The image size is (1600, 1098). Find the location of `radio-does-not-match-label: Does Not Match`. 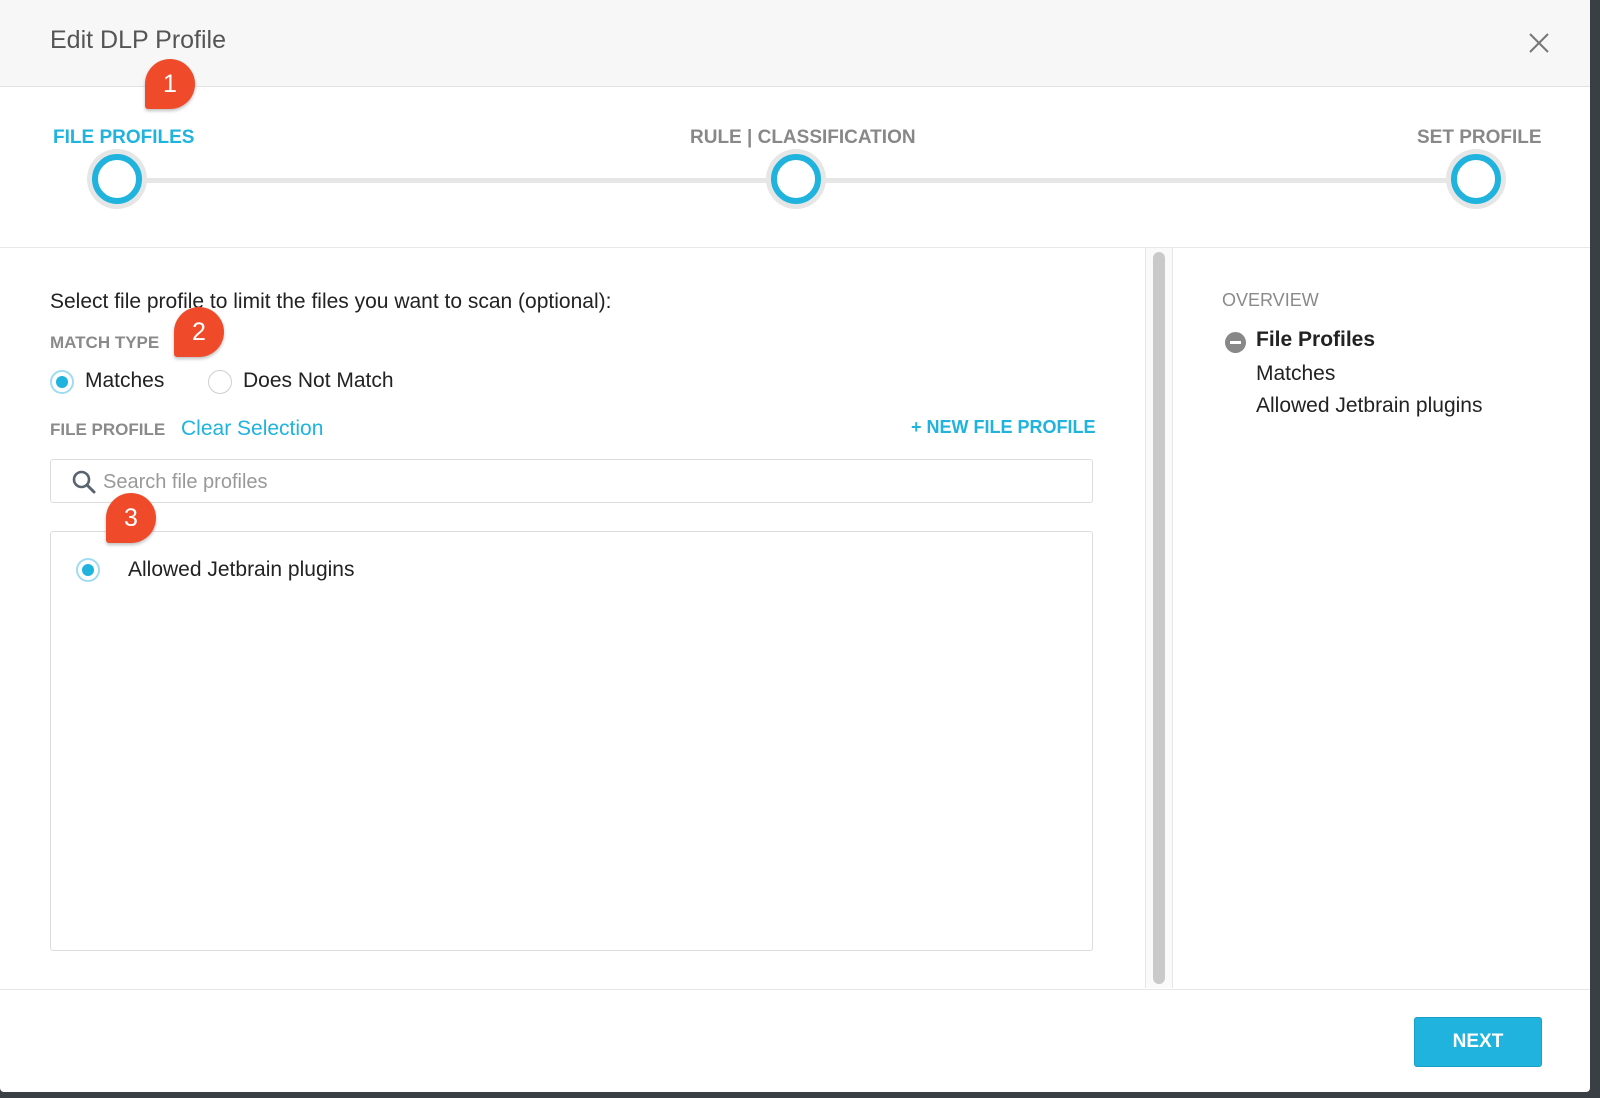

radio-does-not-match-label: Does Not Match is located at coordinates (318, 381).